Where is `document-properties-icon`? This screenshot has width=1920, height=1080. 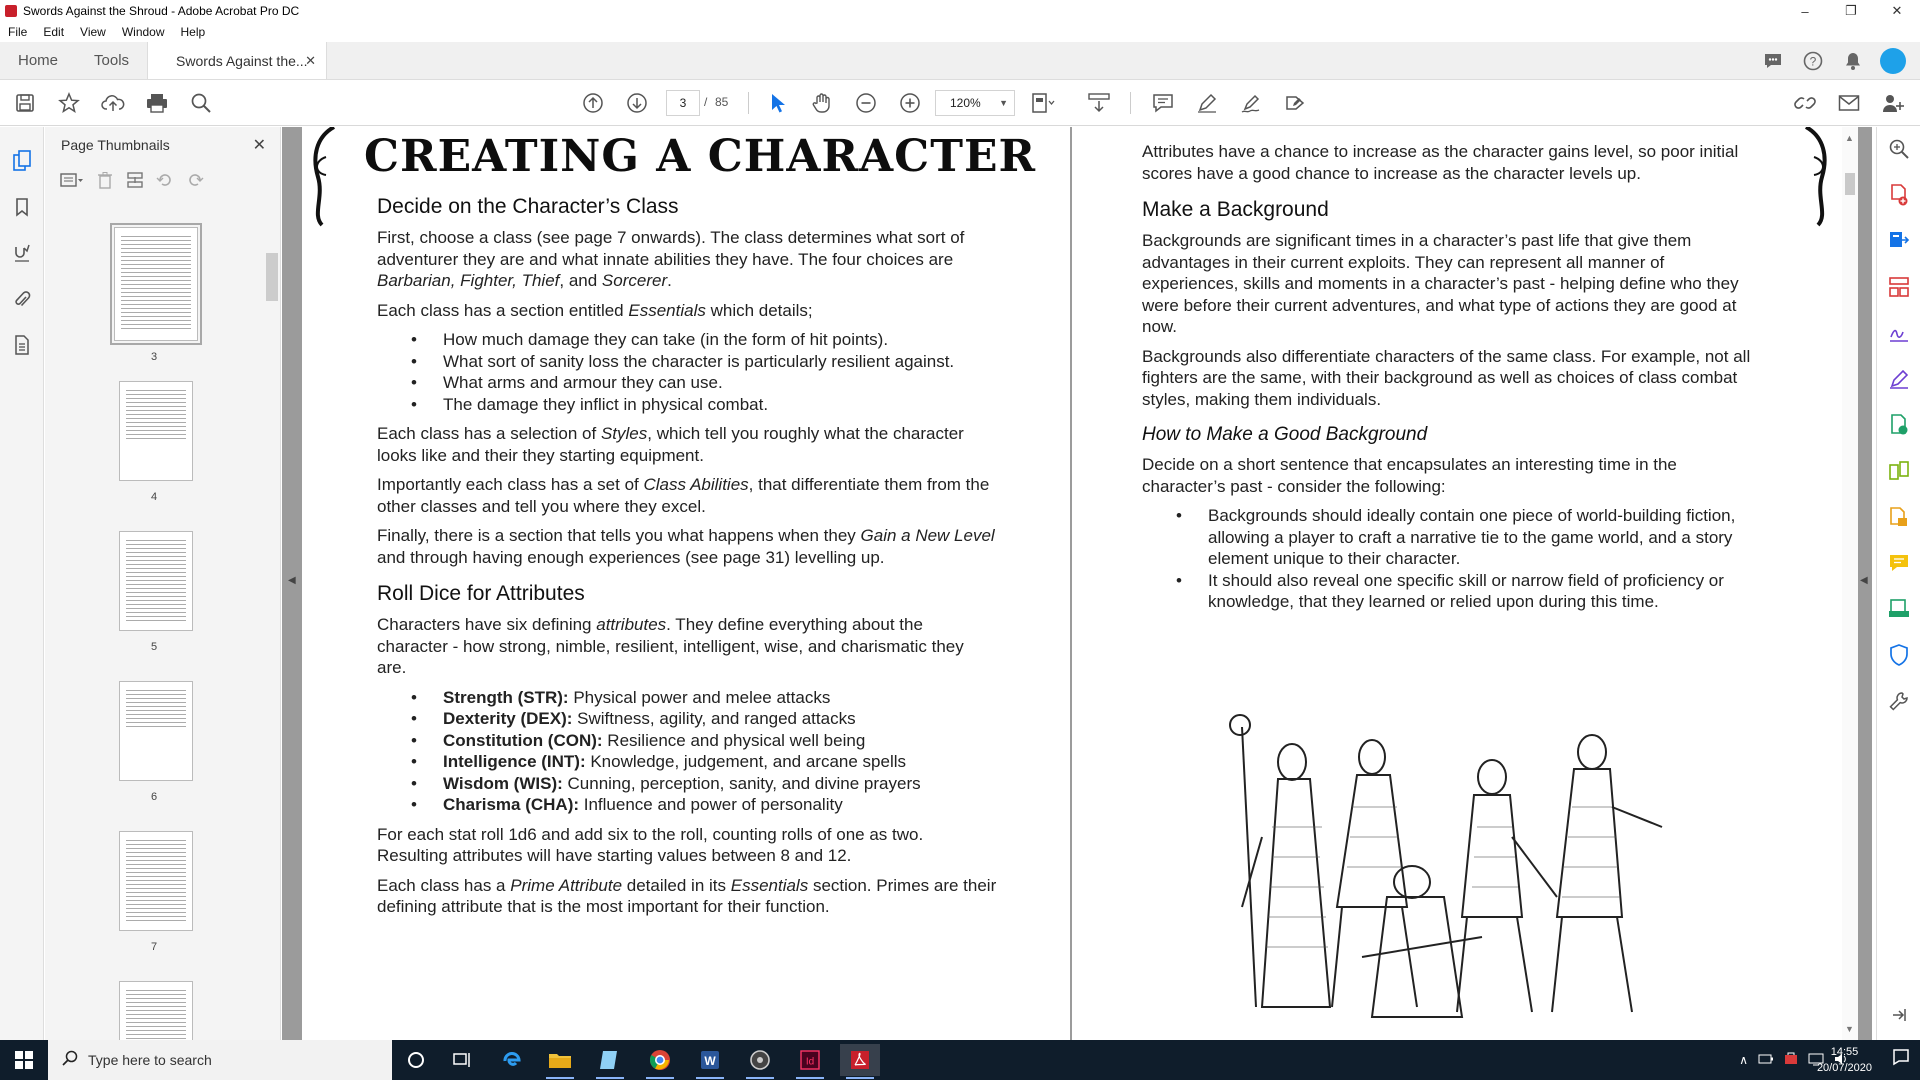
document-properties-icon is located at coordinates (22, 345).